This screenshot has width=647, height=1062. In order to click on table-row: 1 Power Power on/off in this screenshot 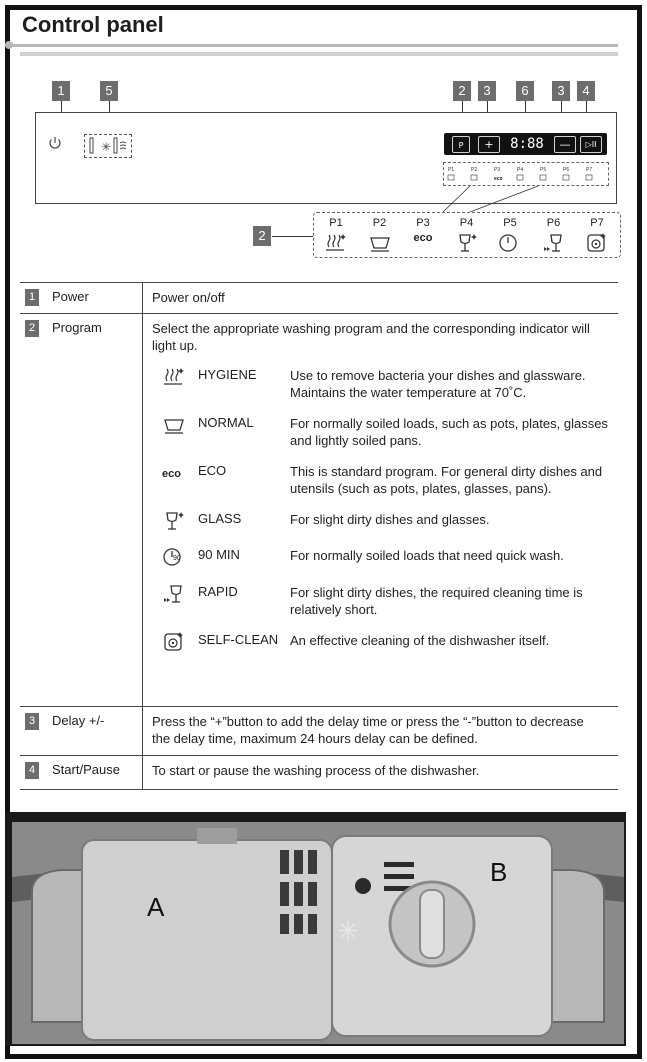, I will do `click(319, 298)`.